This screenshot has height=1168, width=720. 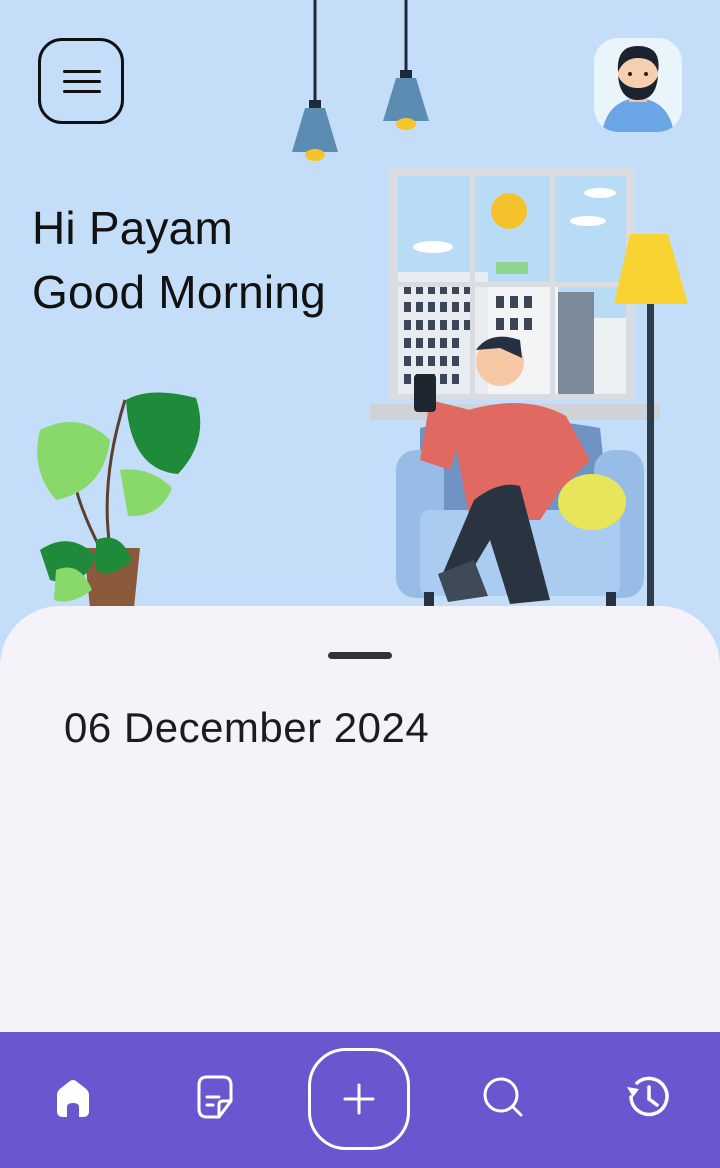 I want to click on hamburger-menu-icon, so click(x=82, y=81).